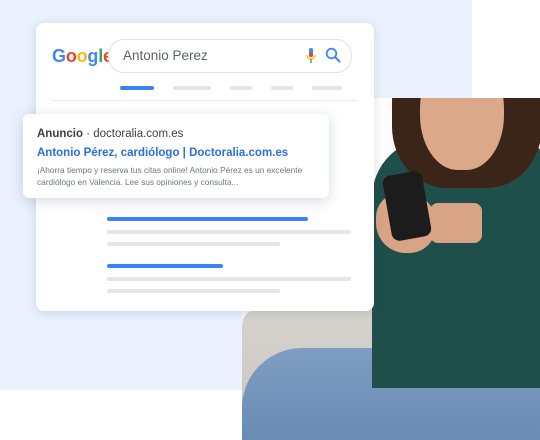 This screenshot has height=440, width=540. I want to click on logo-letter-o1: o, so click(71, 56).